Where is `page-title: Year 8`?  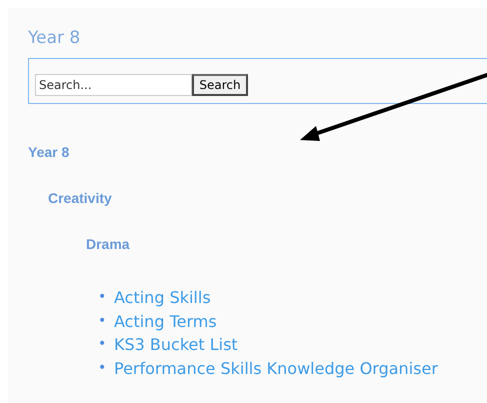 page-title: Year 8 is located at coordinates (55, 38).